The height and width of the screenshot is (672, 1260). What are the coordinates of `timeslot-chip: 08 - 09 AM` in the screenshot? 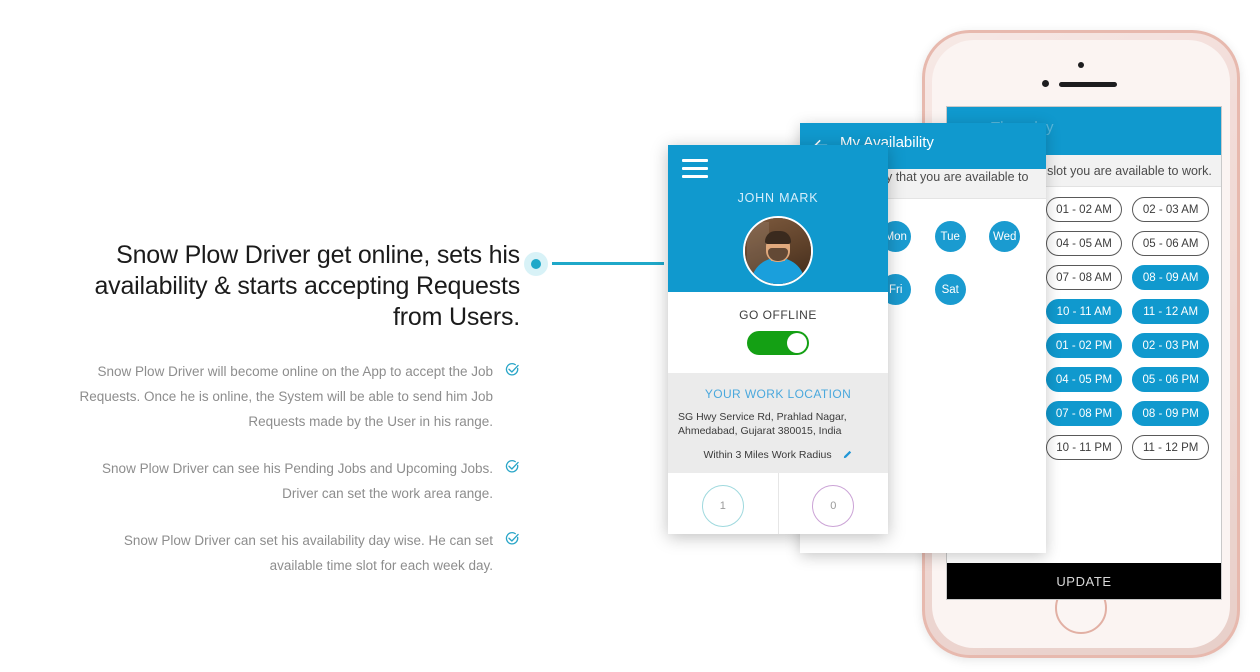 It's located at (1170, 277).